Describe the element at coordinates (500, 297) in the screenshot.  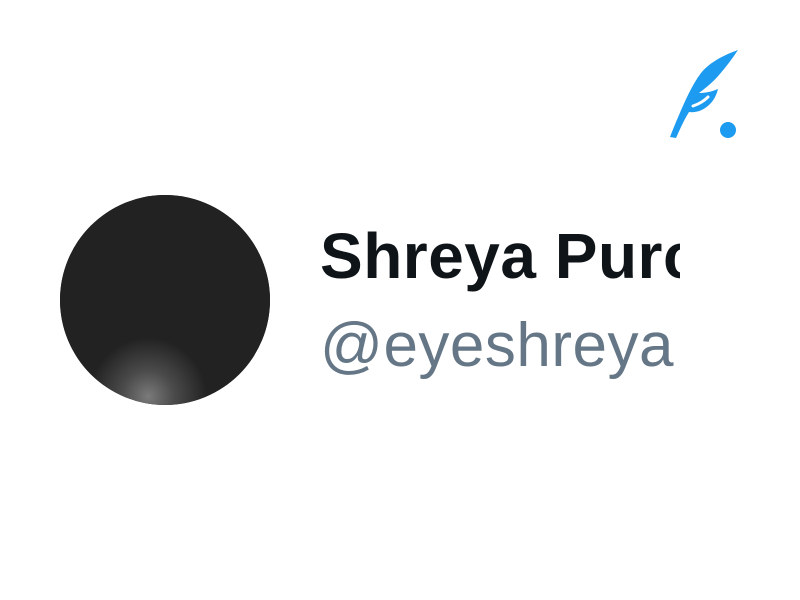
I see `profile-identity: Shreya Purc @eyeshreya` at that location.